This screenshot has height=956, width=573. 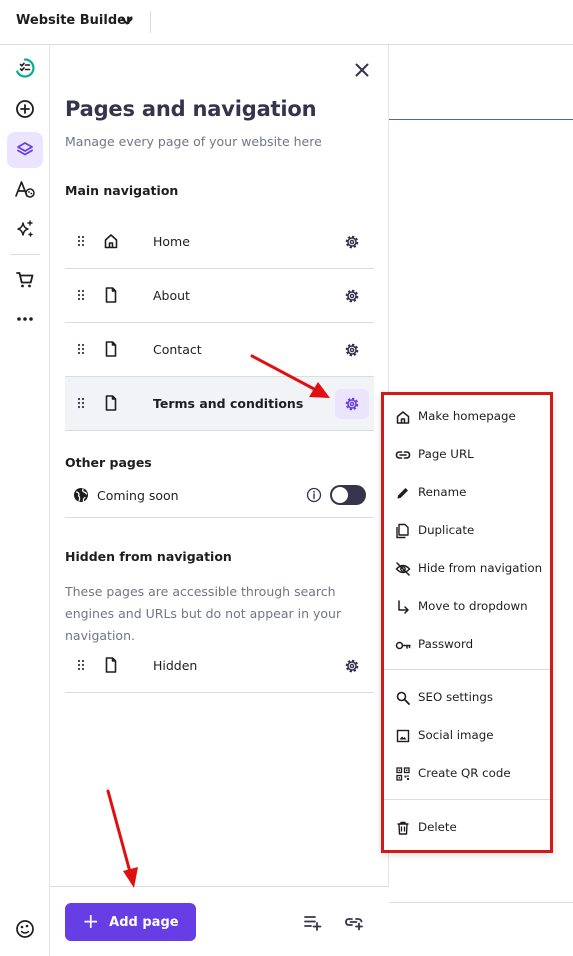 What do you see at coordinates (193, 141) in the screenshot?
I see `page-subtitle: Manage every page of your website here` at bounding box center [193, 141].